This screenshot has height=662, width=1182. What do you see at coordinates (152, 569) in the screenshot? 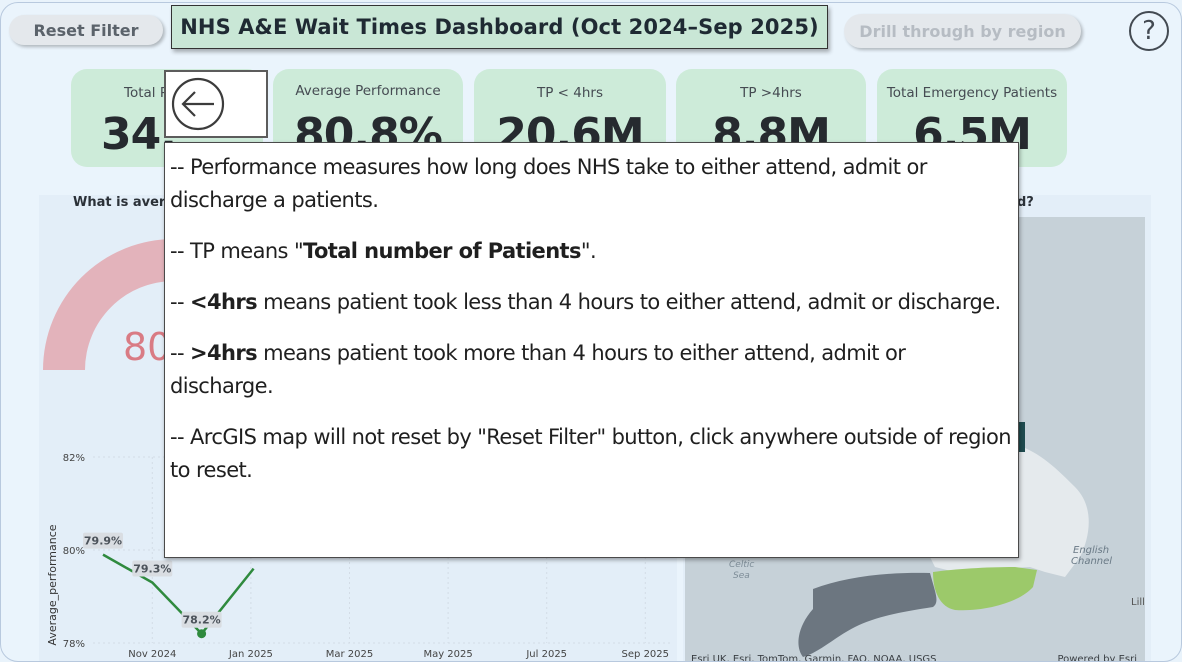
I see `data-label: 79.3%` at bounding box center [152, 569].